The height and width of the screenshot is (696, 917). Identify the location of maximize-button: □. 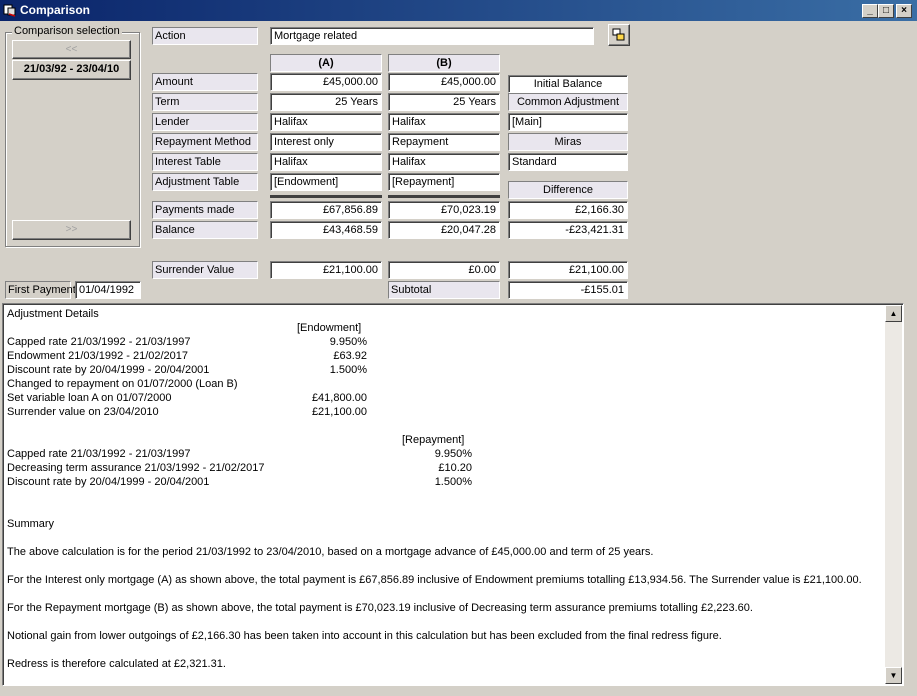
(886, 11).